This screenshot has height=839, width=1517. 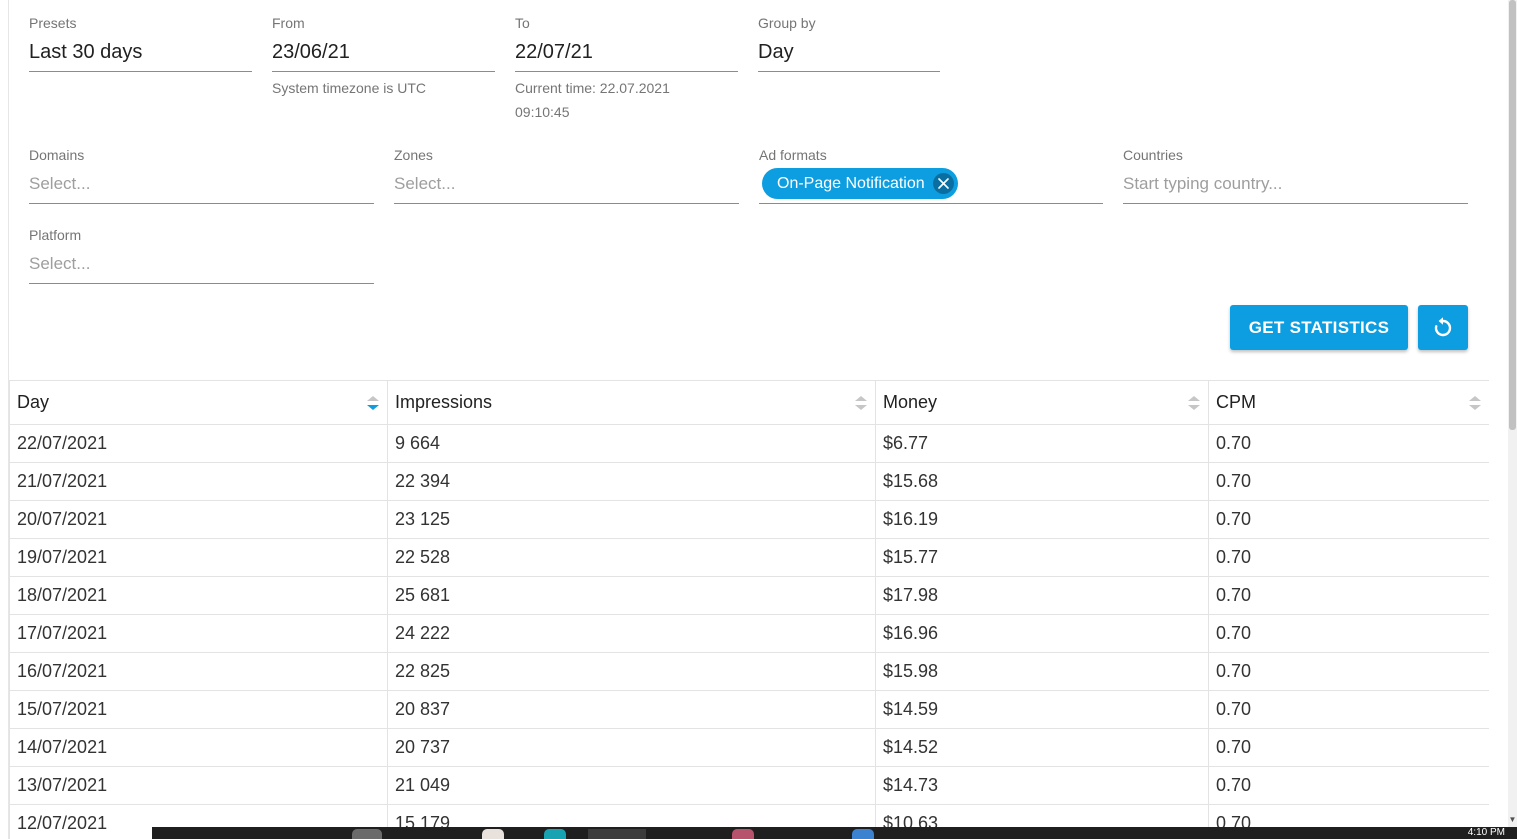 What do you see at coordinates (1486, 832) in the screenshot?
I see `taskbar-clock: 4:10 PM` at bounding box center [1486, 832].